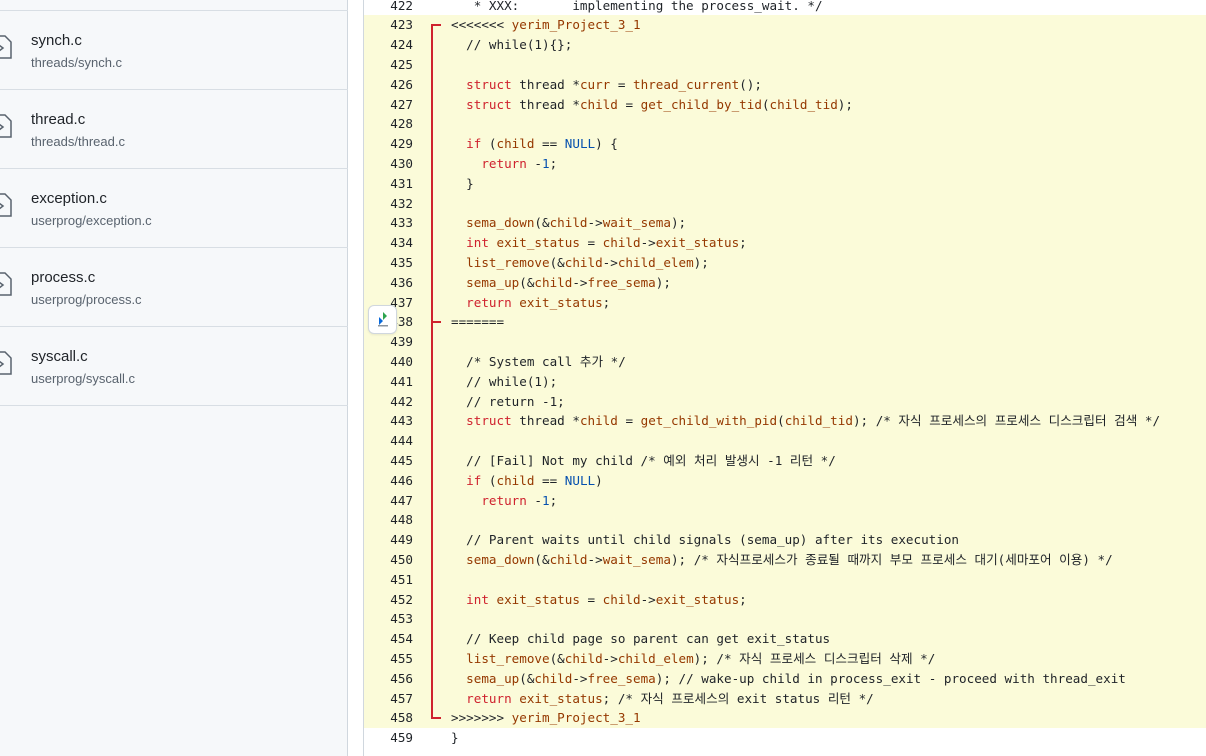  I want to click on line-number: 443, so click(401, 421).